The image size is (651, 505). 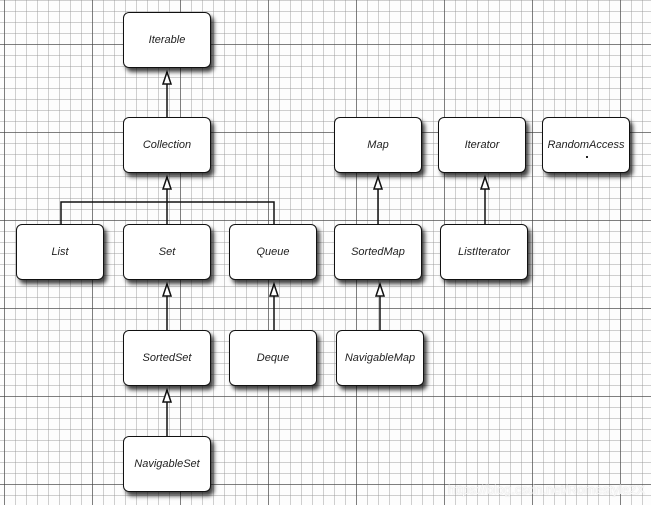 I want to click on node-label: Collection, so click(x=167, y=145).